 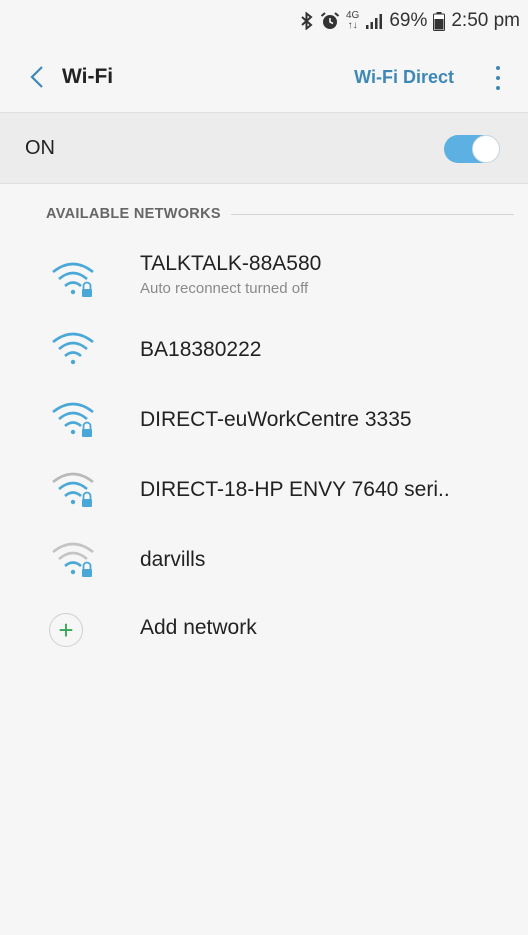 I want to click on network-text: DIRECT-euWorkCentre 3335, so click(x=324, y=420).